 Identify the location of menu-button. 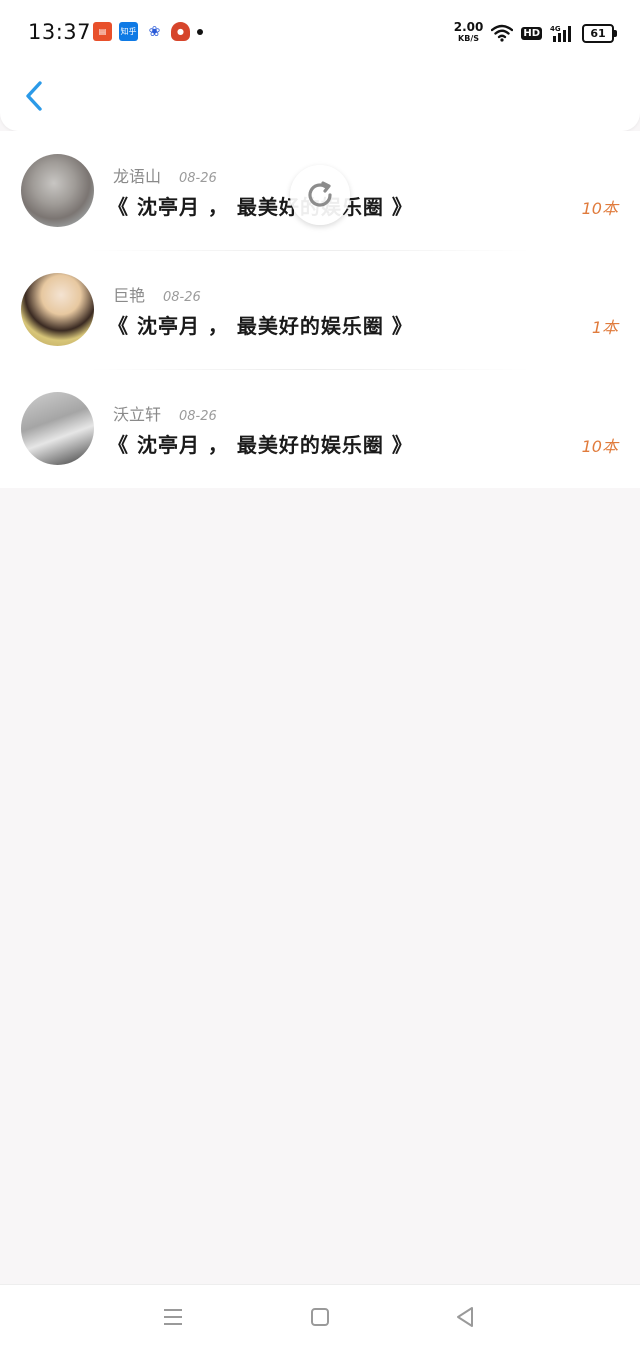
(174, 1318).